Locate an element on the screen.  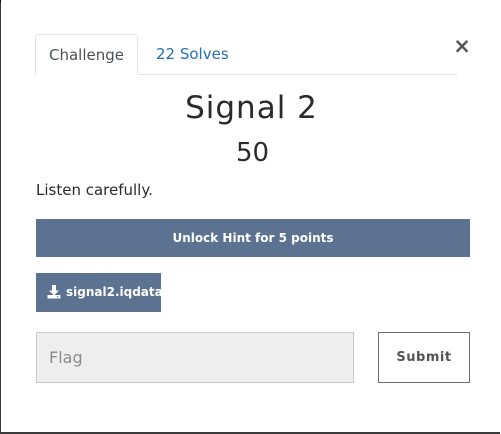
tab-challenge: Challenge is located at coordinates (86, 54).